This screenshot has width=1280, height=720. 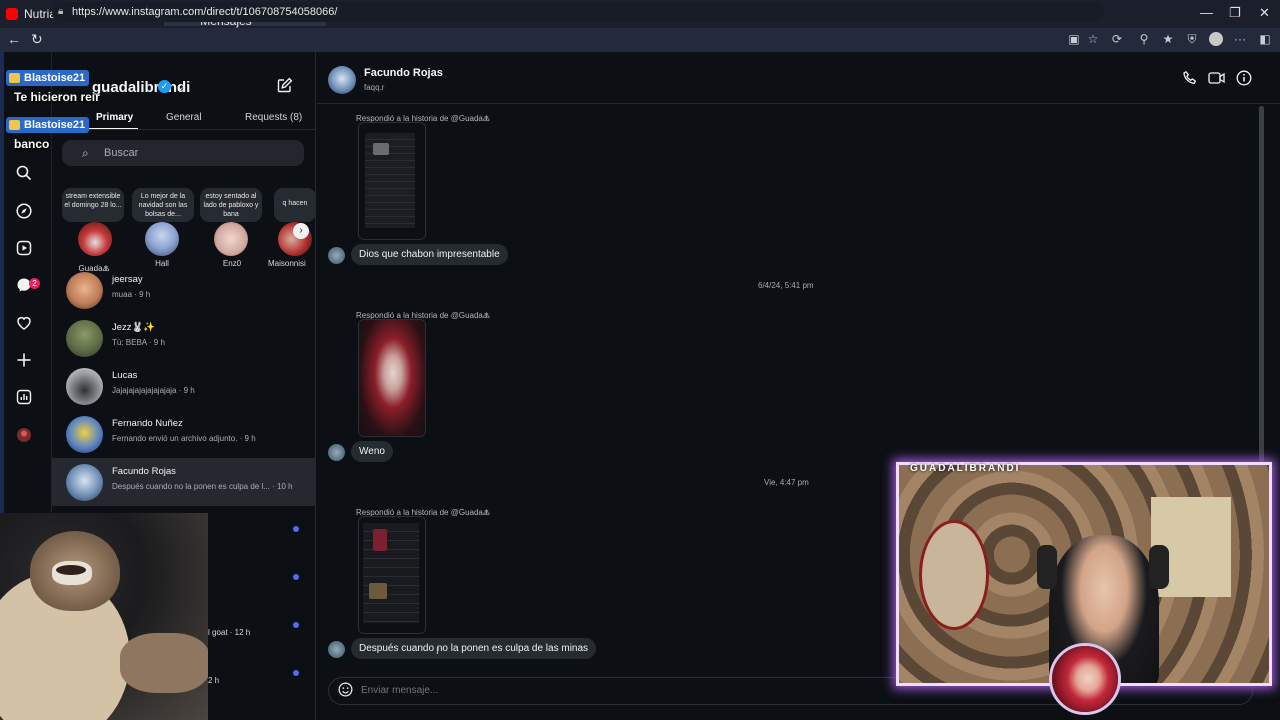 What do you see at coordinates (1264, 13) in the screenshot?
I see `close-window-icon: ✕` at bounding box center [1264, 13].